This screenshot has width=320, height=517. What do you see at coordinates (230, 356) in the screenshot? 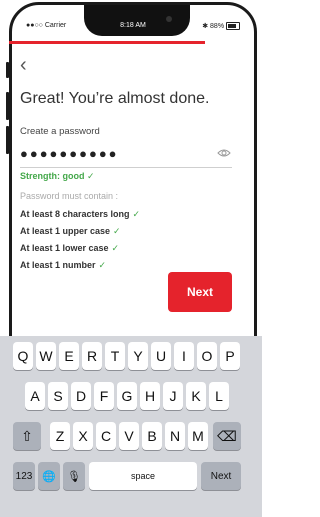
I see `key-p: P` at bounding box center [230, 356].